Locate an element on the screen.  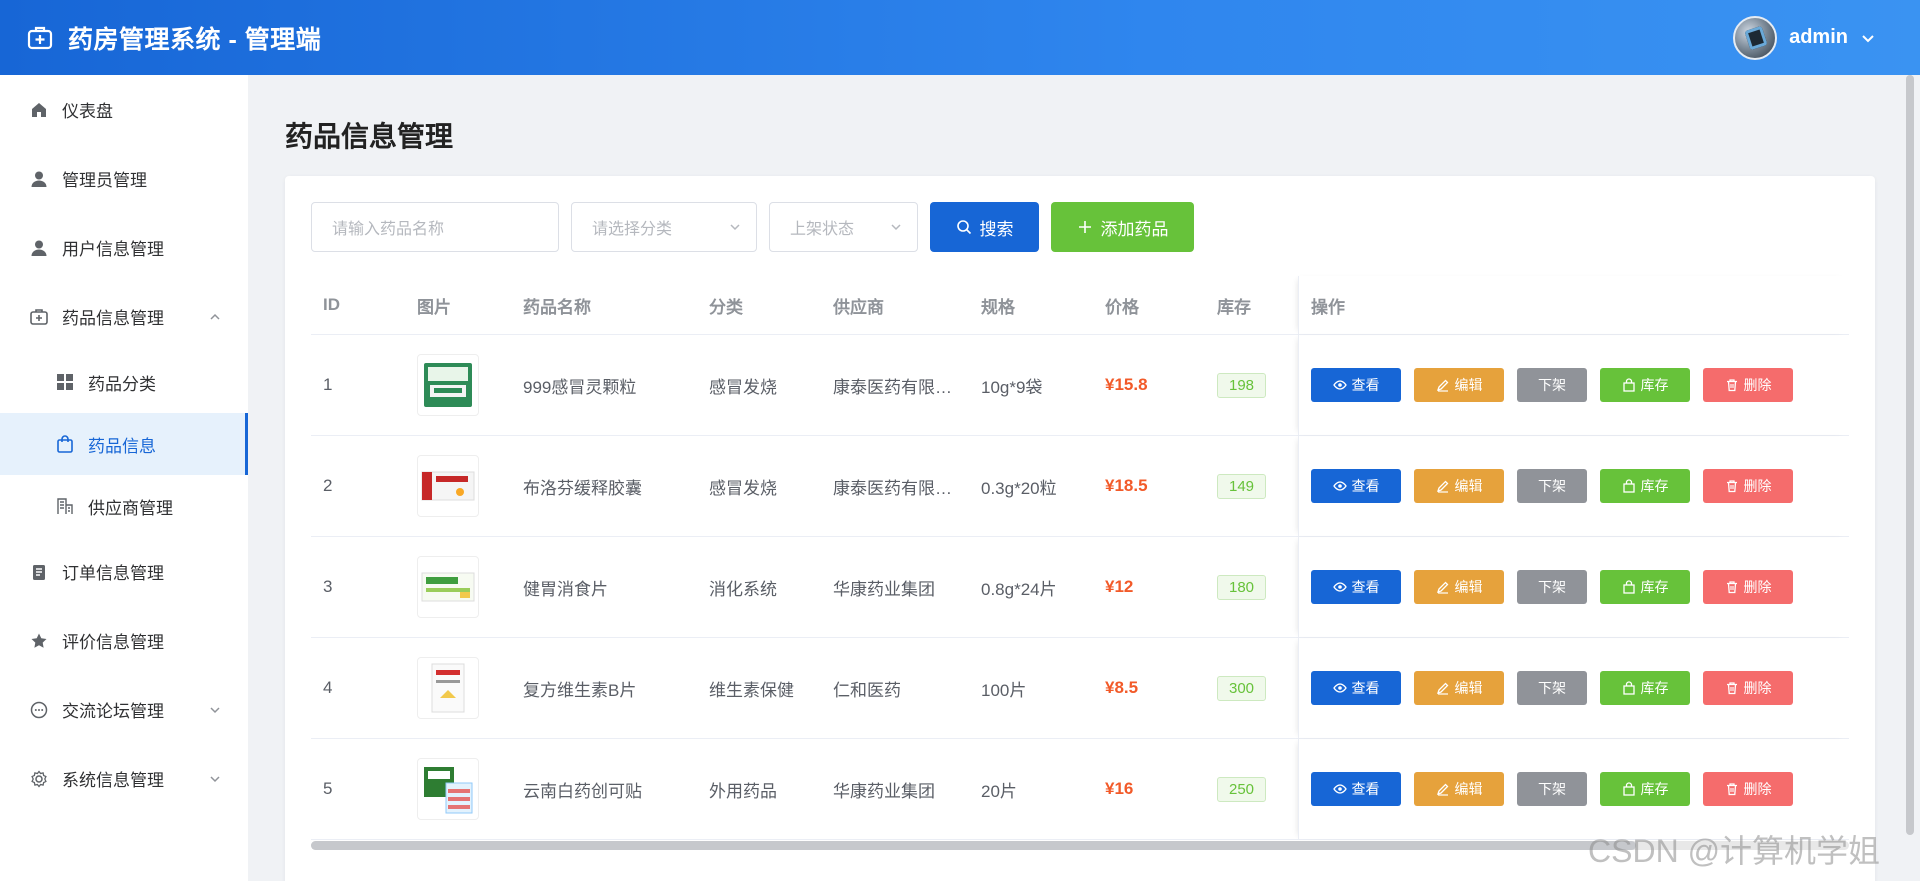
vertical-scrollbar is located at coordinates (1910, 478).